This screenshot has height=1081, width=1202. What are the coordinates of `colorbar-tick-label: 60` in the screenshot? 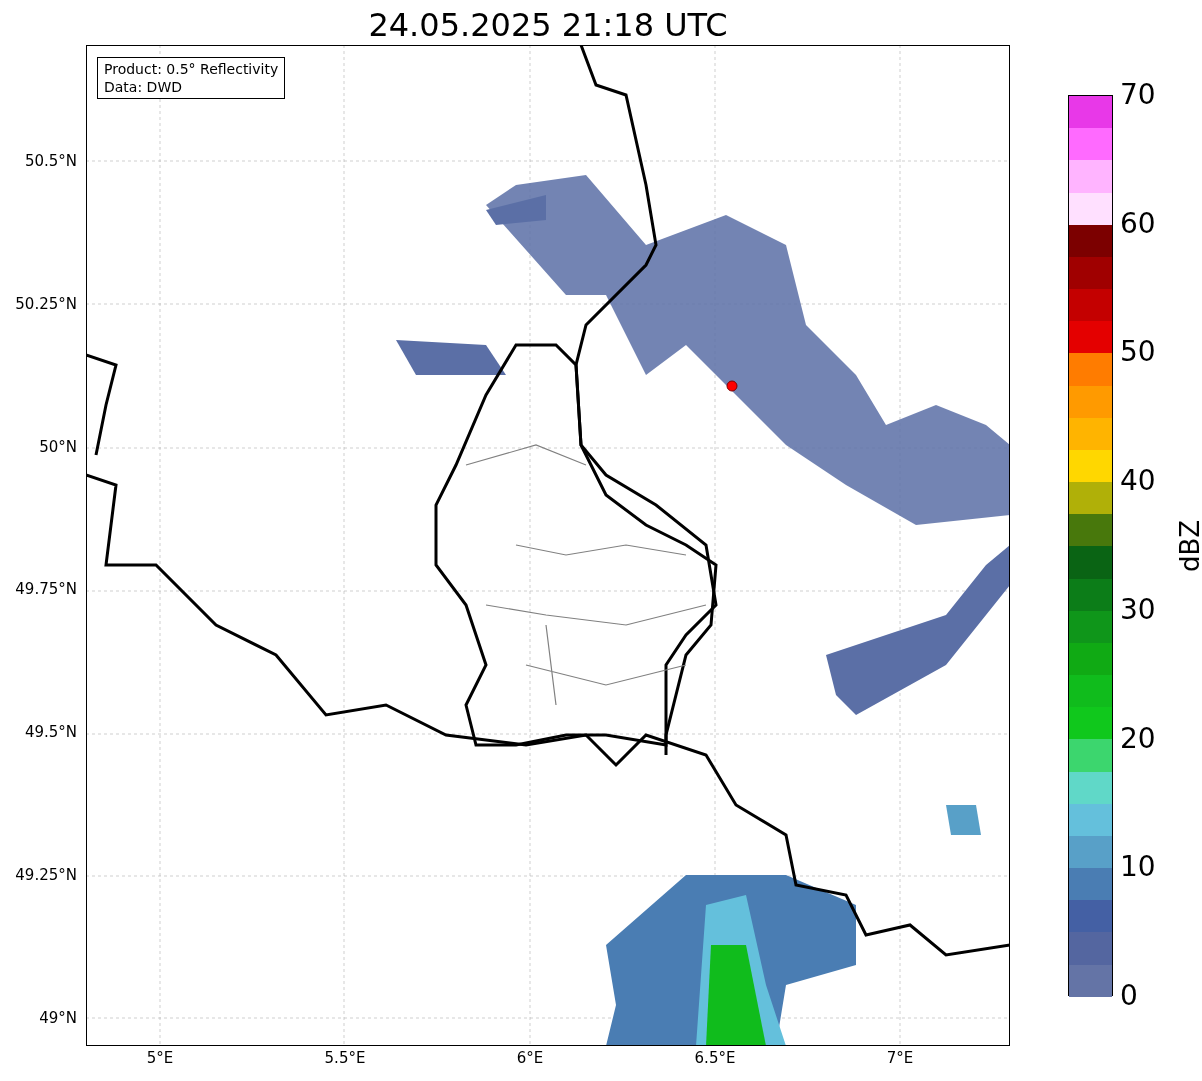 It's located at (1138, 223).